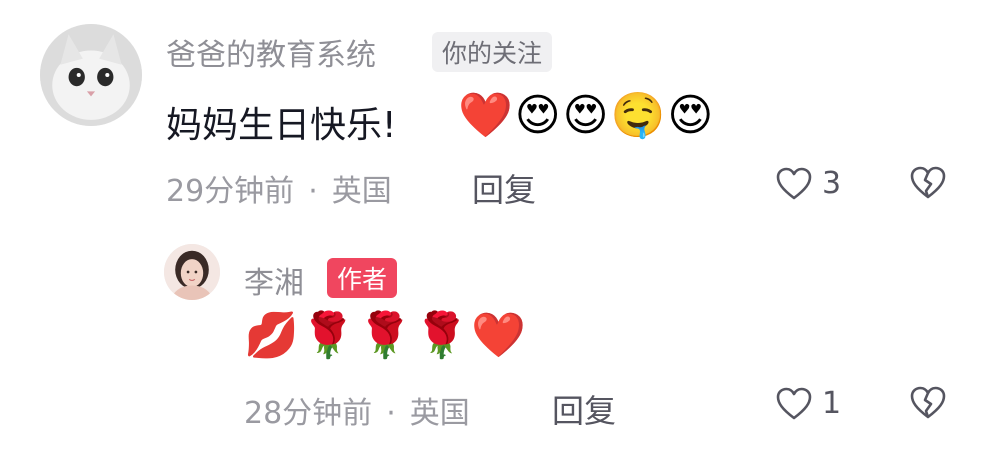 The height and width of the screenshot is (454, 1000). What do you see at coordinates (271, 52) in the screenshot?
I see `username: 爸爸的教育系统` at bounding box center [271, 52].